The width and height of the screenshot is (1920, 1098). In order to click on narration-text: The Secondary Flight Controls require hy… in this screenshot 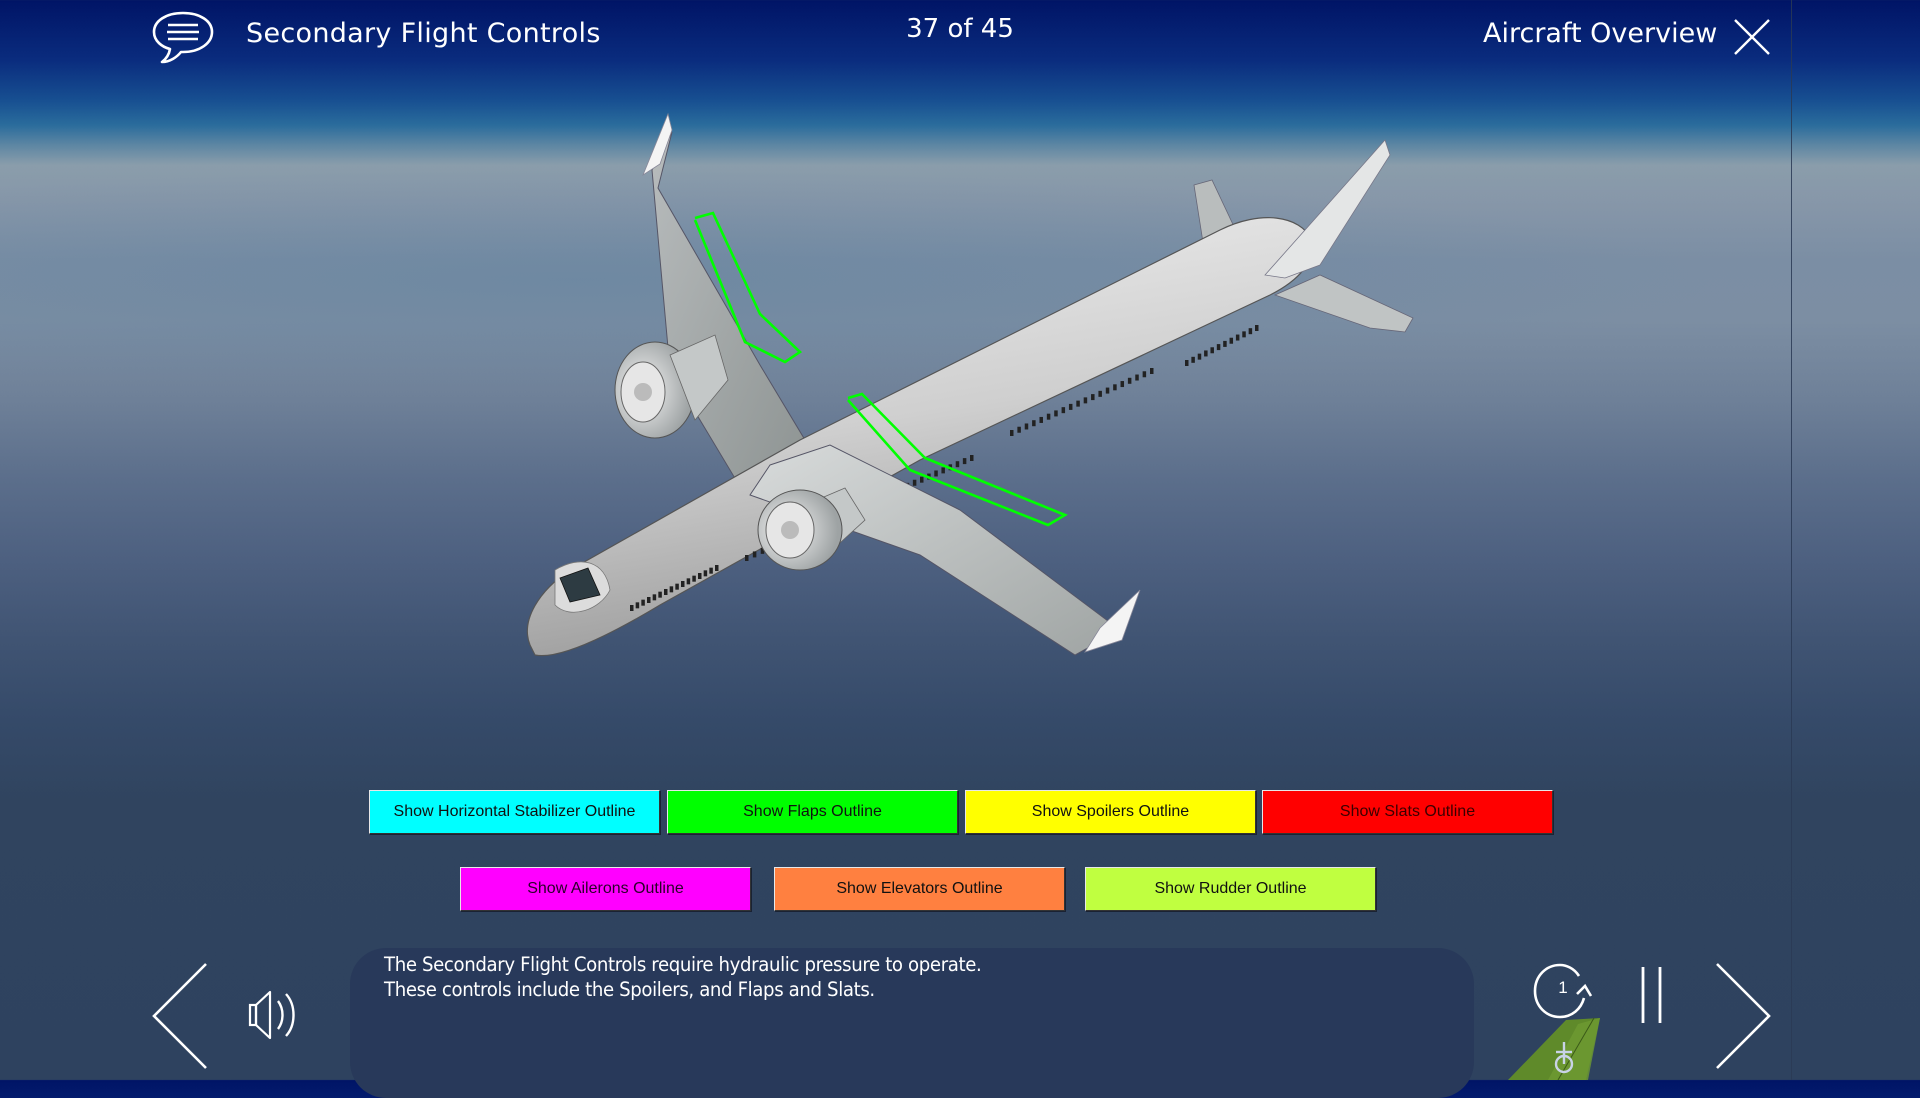, I will do `click(683, 977)`.